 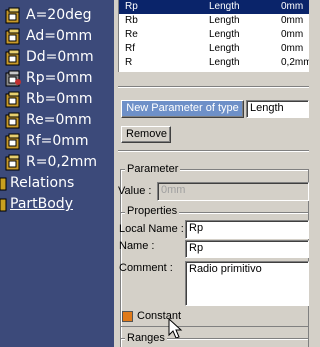 What do you see at coordinates (135, 191) in the screenshot?
I see `value-label: Value :` at bounding box center [135, 191].